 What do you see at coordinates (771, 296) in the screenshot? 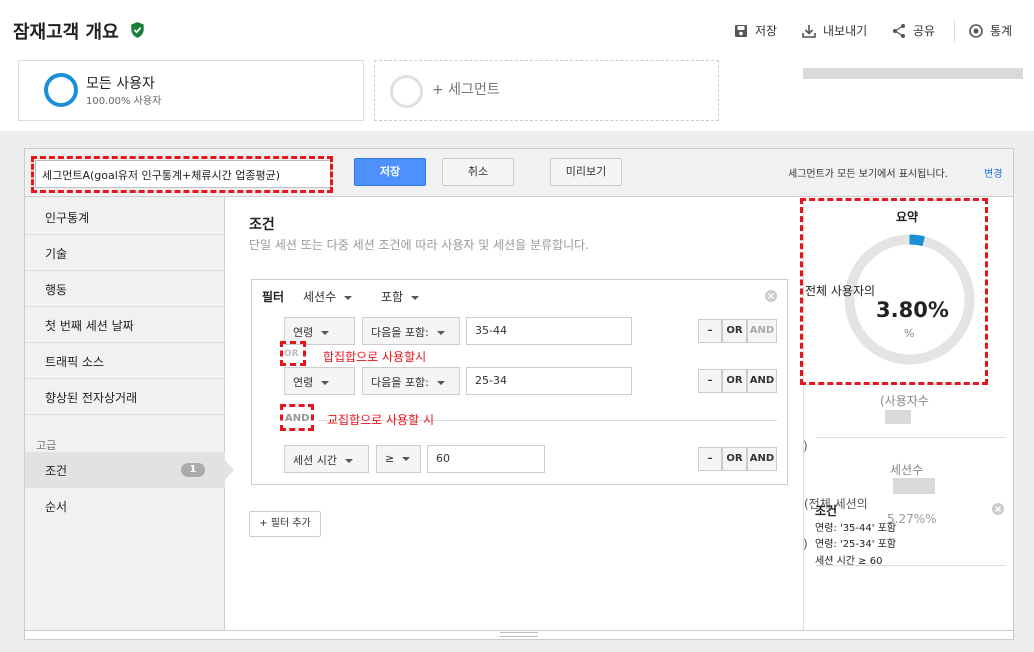
I see `remove-filter-icon` at bounding box center [771, 296].